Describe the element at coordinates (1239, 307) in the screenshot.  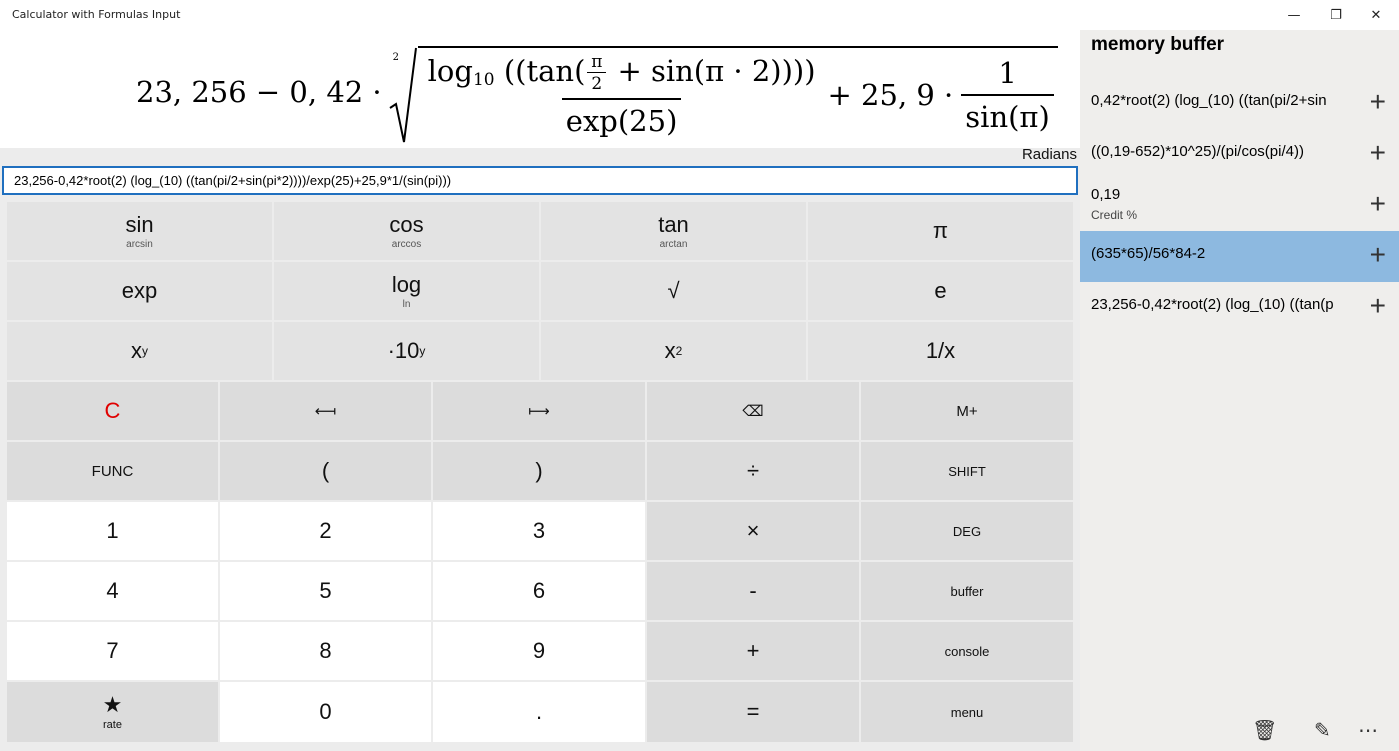
I see `memory-item: 23,256-0,42*root(2) (log_(10) ((tan(p +` at that location.